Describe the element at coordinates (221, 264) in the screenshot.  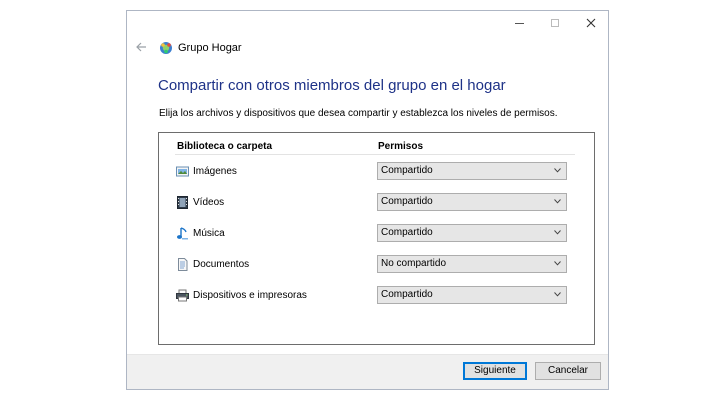
I see `row-label: Documentos` at that location.